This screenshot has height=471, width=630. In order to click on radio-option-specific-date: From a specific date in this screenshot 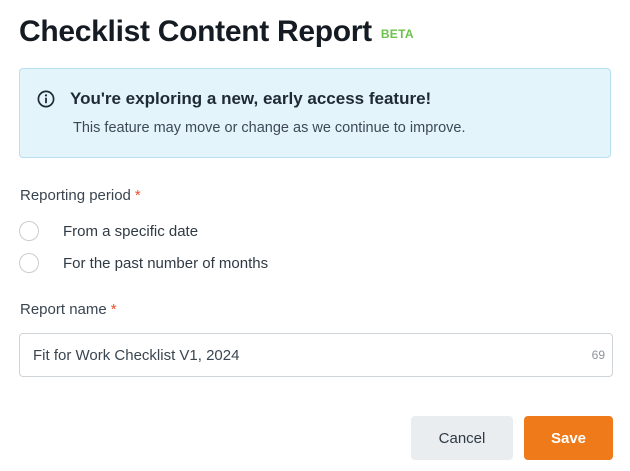, I will do `click(108, 231)`.